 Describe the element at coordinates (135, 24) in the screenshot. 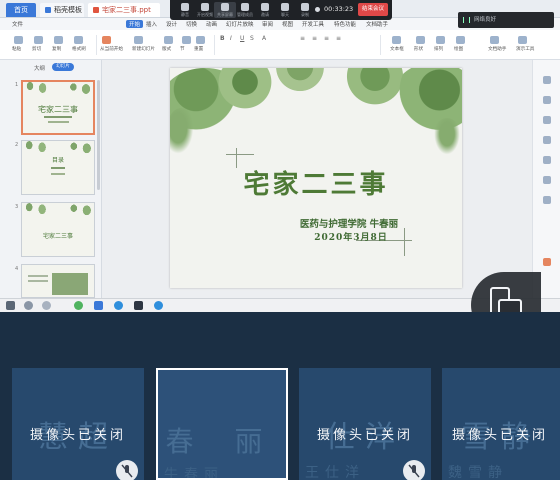

I see `menu-home: 开始` at that location.